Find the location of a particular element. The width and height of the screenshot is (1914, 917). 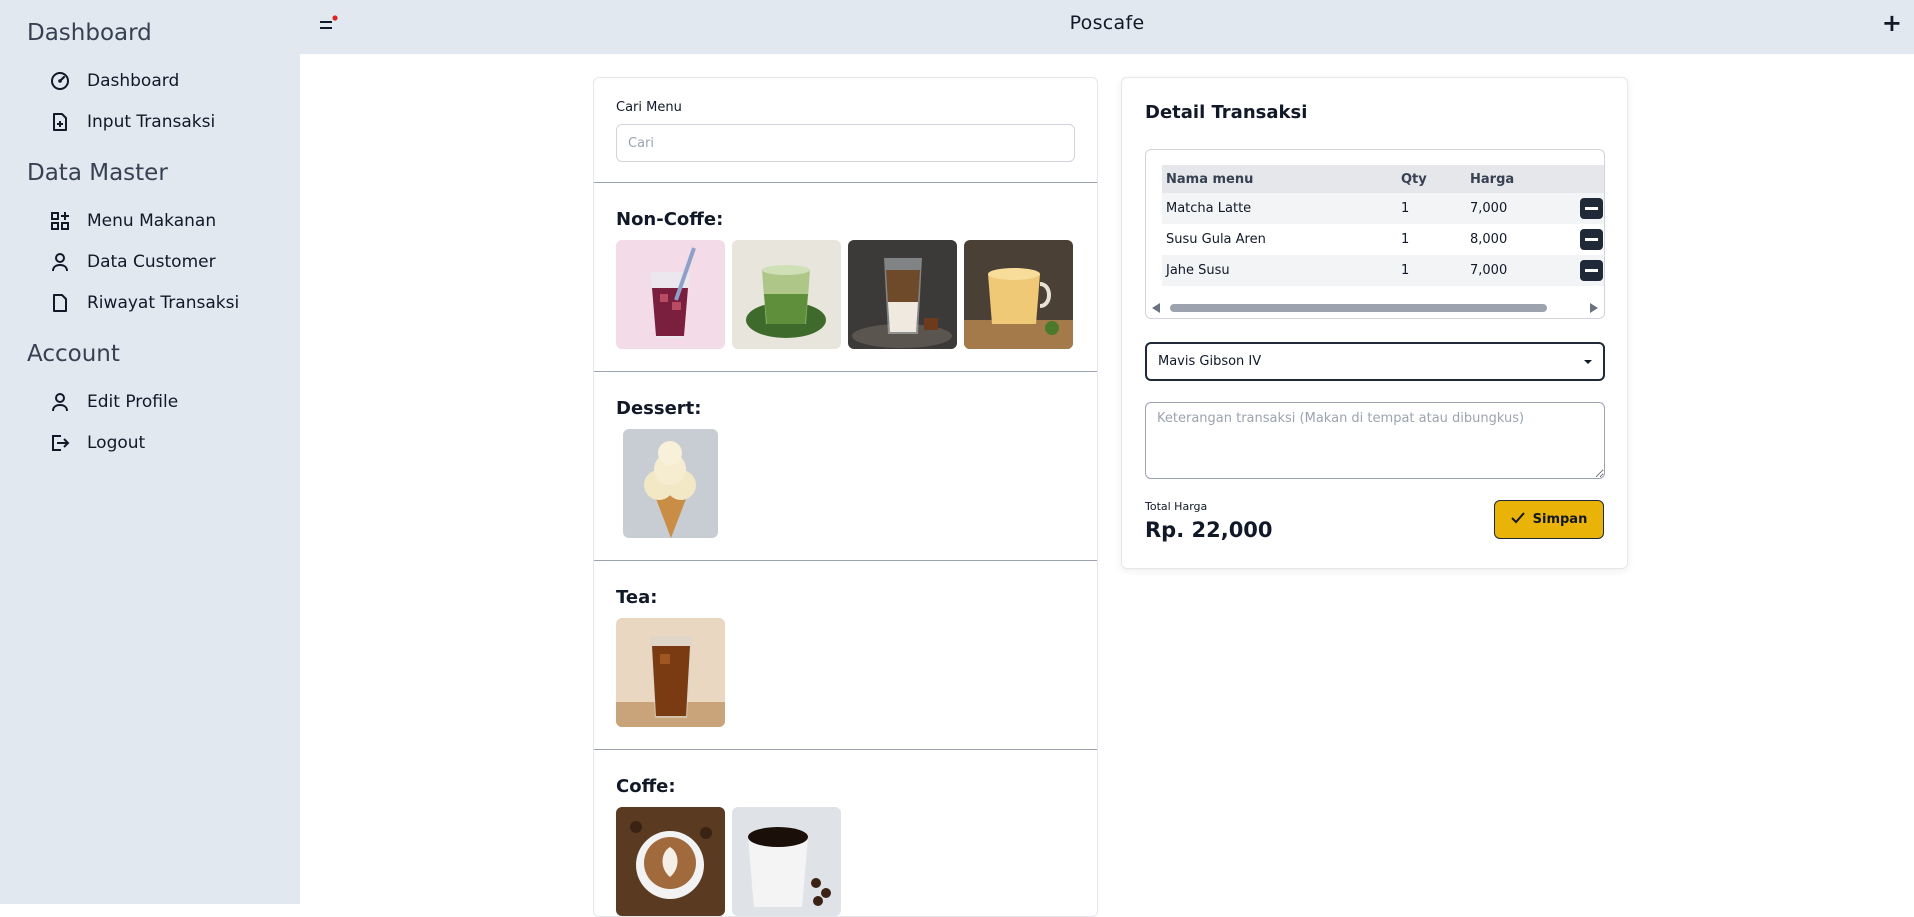

check-icon is located at coordinates (1517, 519).